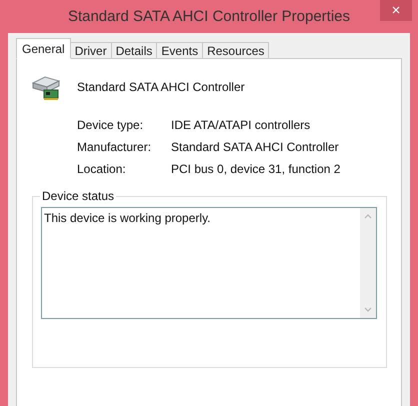  I want to click on property-label: Manufacturer:, so click(114, 147).